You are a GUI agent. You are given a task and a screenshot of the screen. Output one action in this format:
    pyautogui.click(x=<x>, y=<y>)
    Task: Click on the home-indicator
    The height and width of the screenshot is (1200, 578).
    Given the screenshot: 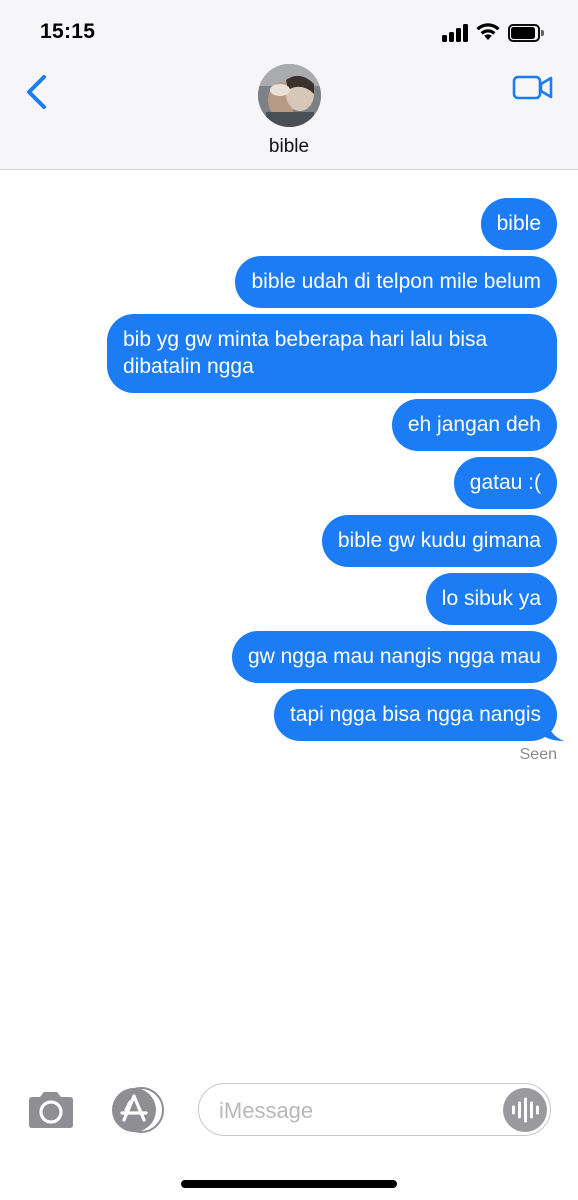 What is the action you would take?
    pyautogui.click(x=289, y=1184)
    